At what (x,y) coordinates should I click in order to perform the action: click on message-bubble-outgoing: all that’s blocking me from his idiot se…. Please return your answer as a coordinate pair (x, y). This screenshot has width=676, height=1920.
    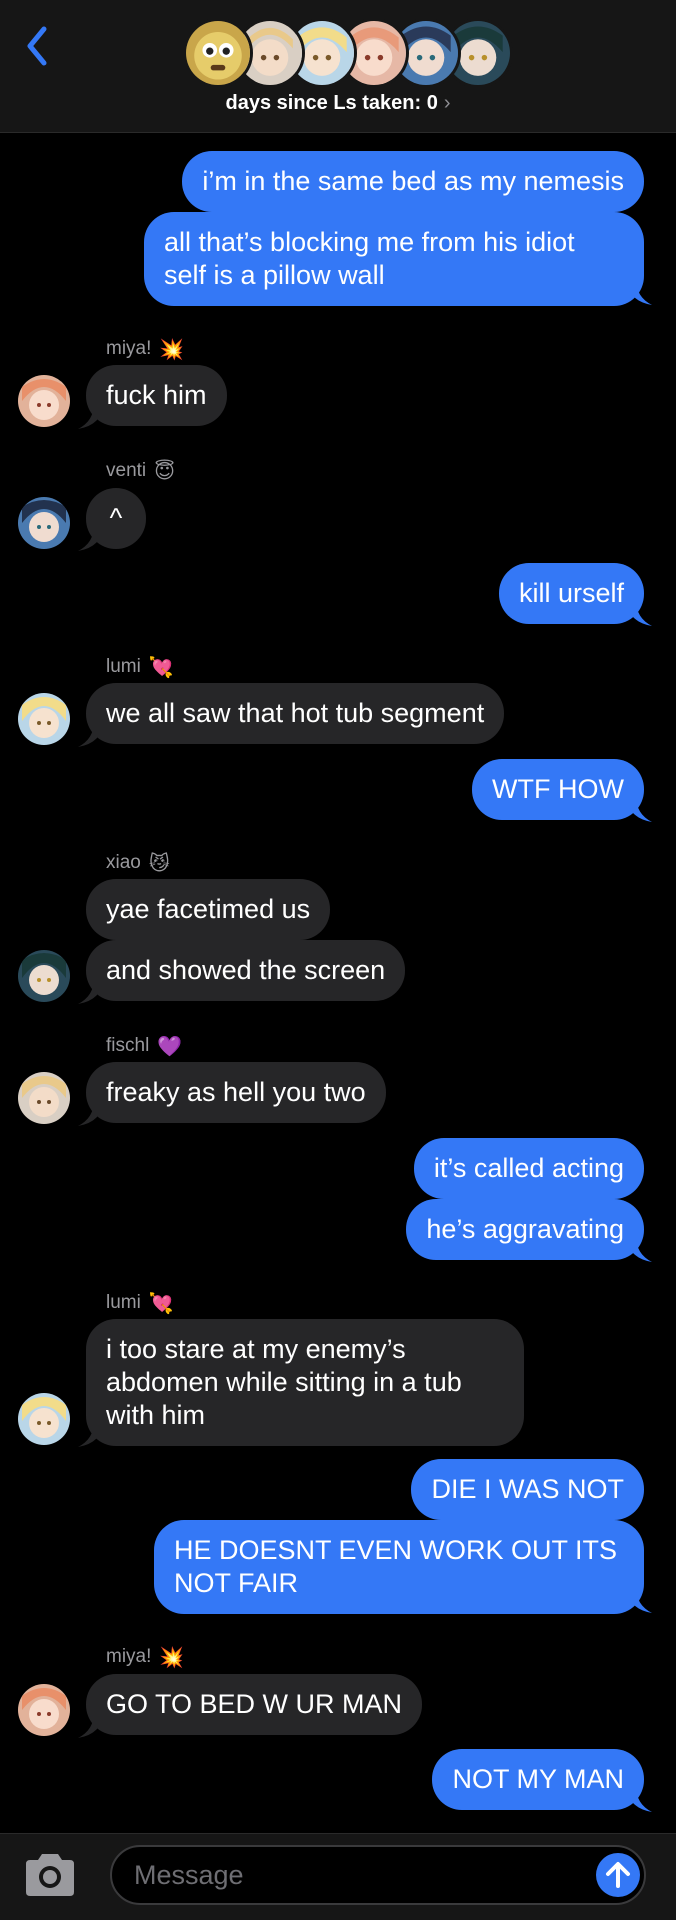
    Looking at the image, I should click on (394, 259).